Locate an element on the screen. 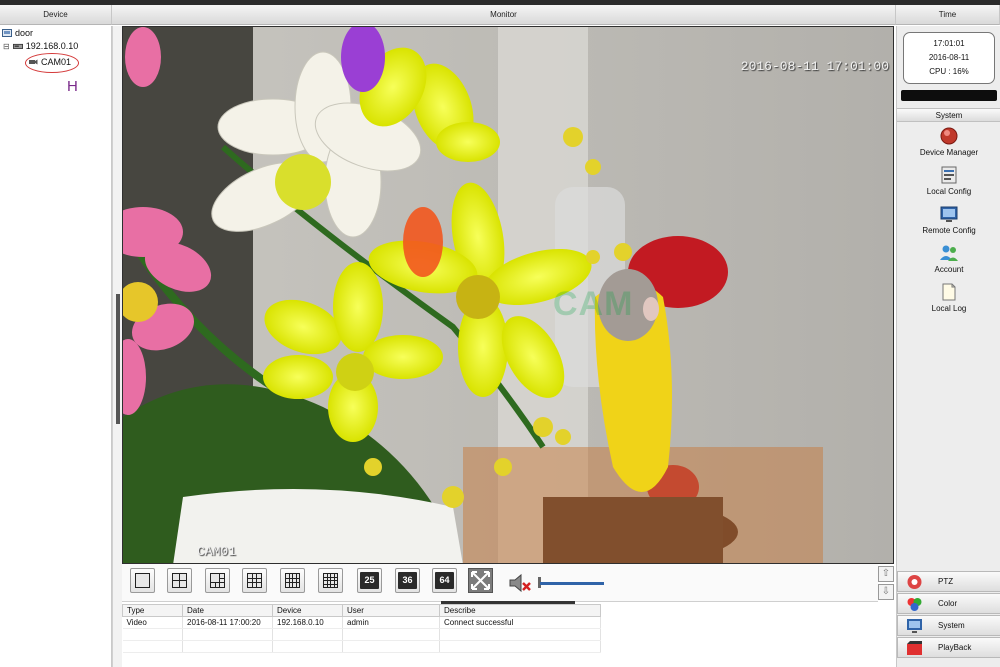  menu-local-config: Local Config is located at coordinates (948, 184).